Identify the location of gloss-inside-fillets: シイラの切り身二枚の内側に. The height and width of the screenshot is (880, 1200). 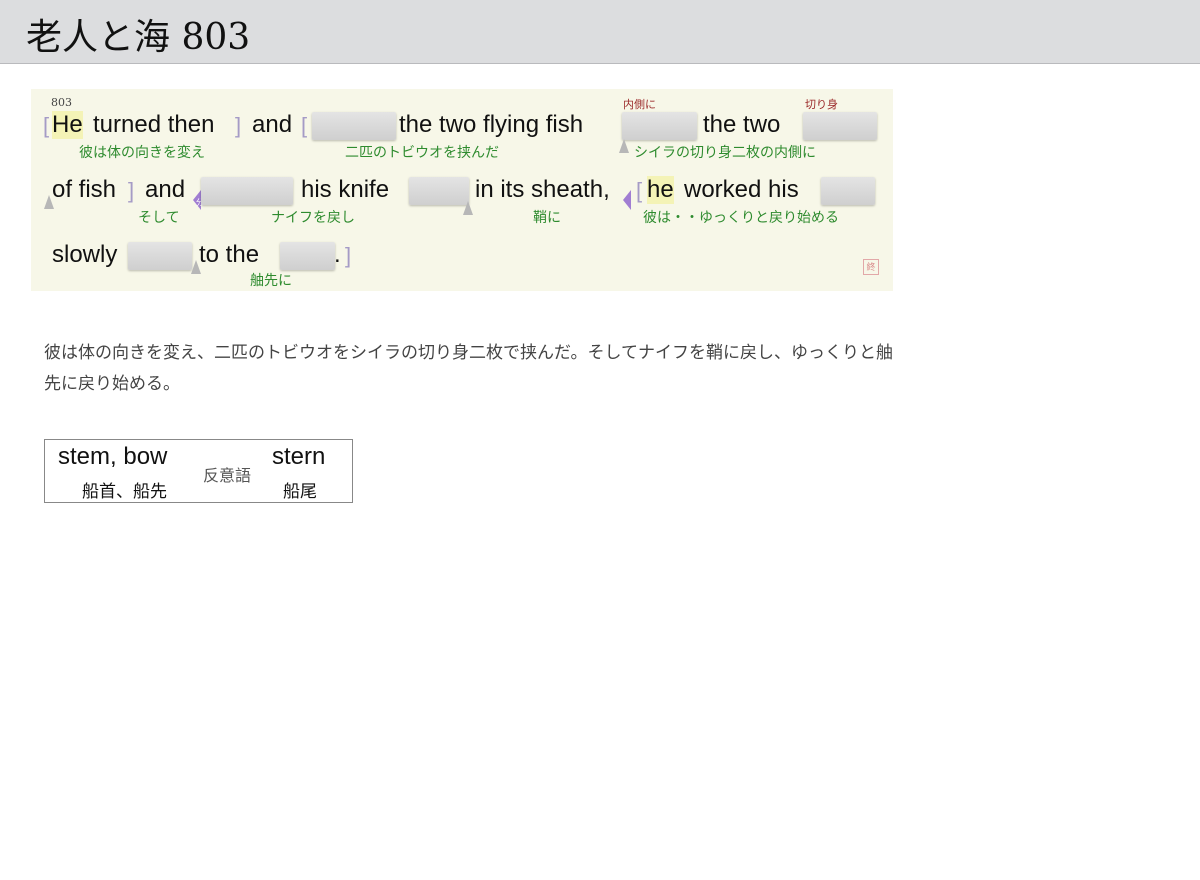
(725, 153).